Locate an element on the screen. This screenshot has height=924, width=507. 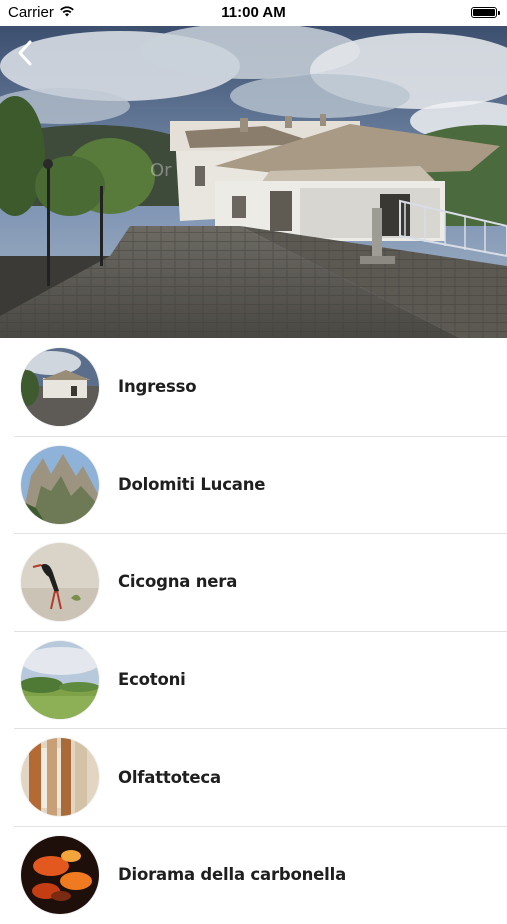
cabinet-photo is located at coordinates (60, 777).